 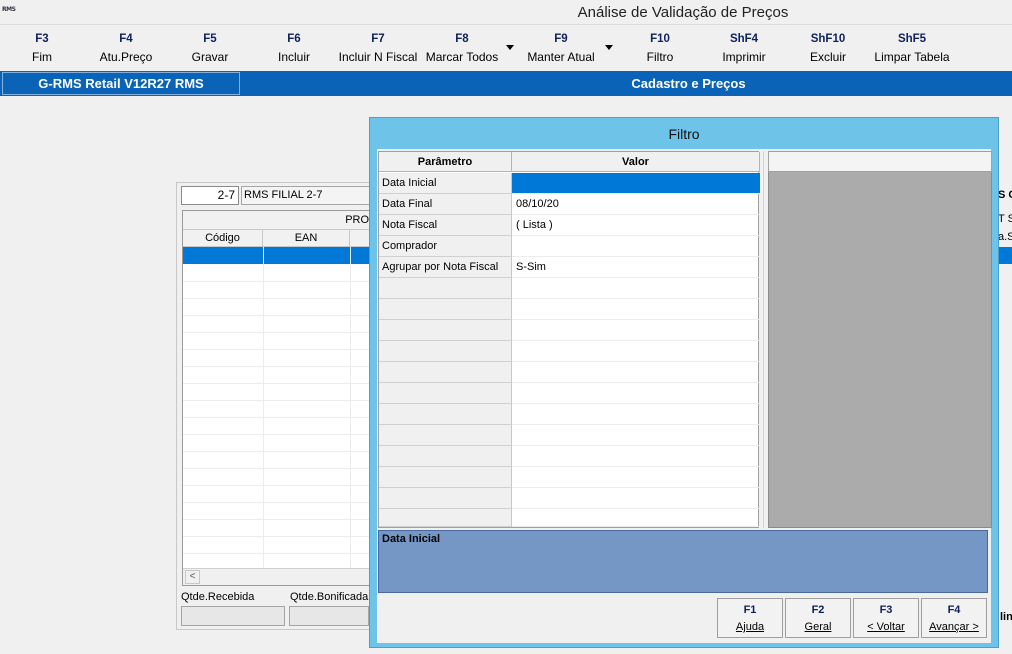 I want to click on parameter-row: Data Final 08/10/20, so click(x=569, y=204).